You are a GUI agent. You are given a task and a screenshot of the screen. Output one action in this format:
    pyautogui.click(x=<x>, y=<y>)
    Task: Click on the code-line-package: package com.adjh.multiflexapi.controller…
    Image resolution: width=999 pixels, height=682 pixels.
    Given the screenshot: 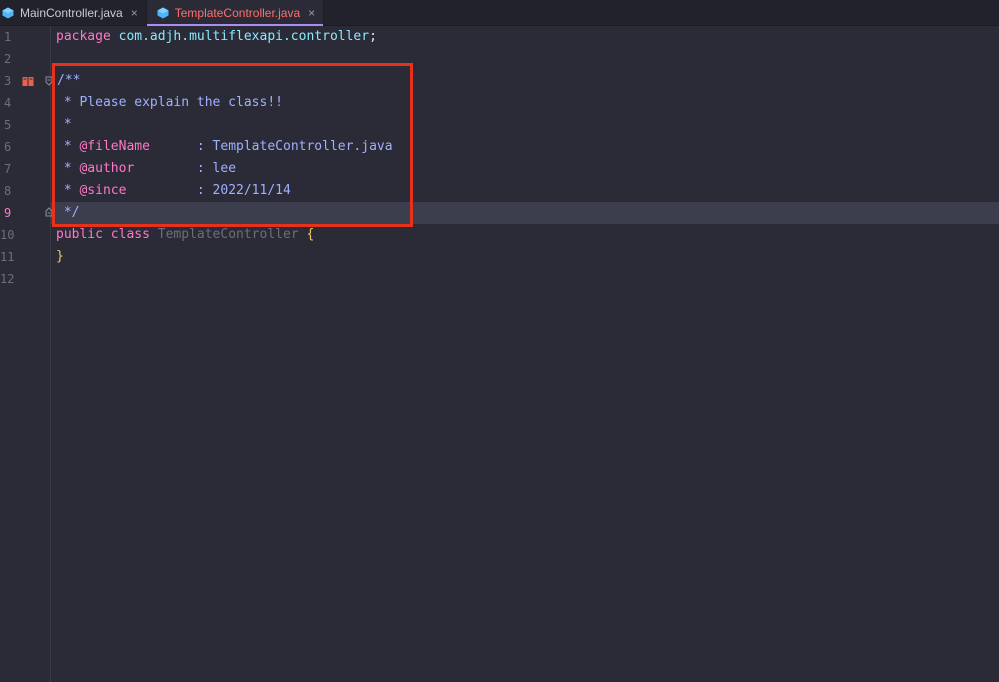 What is the action you would take?
    pyautogui.click(x=216, y=37)
    